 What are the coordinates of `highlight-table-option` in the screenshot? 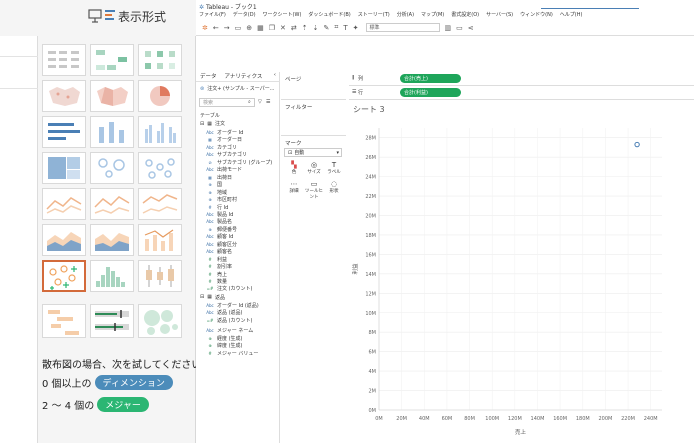 It's located at (160, 60).